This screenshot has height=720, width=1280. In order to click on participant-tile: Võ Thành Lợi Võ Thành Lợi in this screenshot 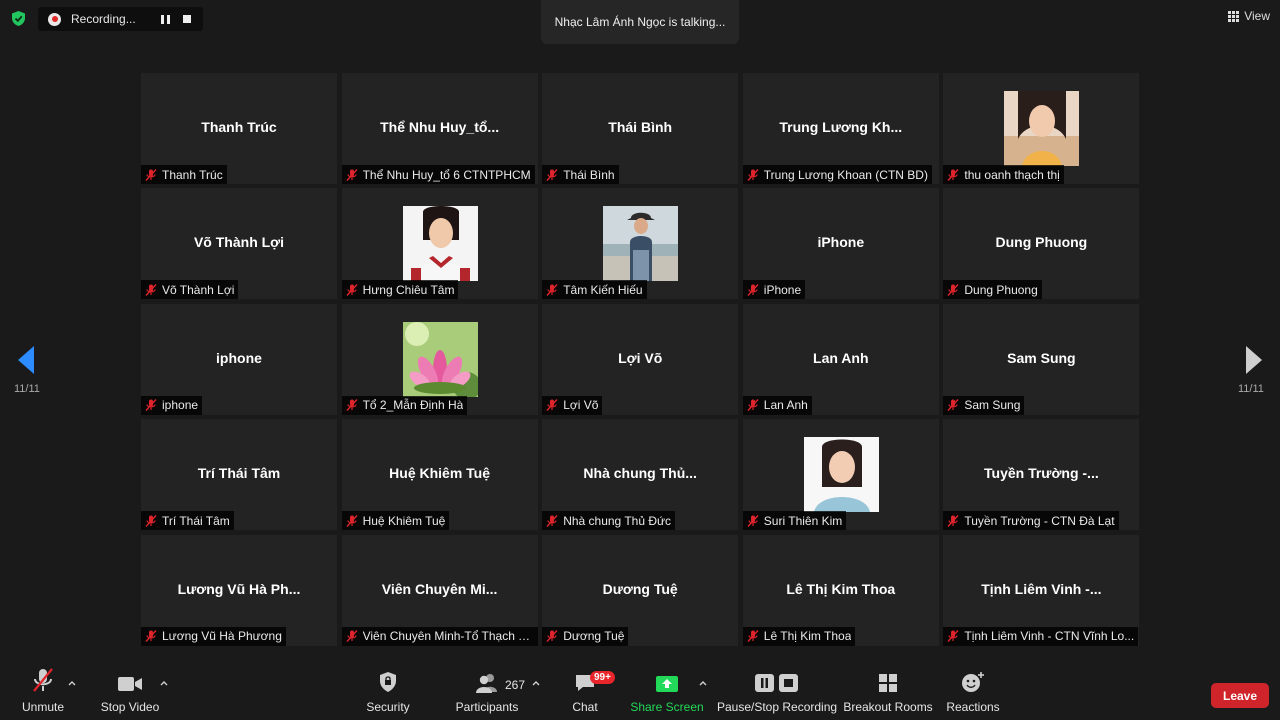, I will do `click(239, 244)`.